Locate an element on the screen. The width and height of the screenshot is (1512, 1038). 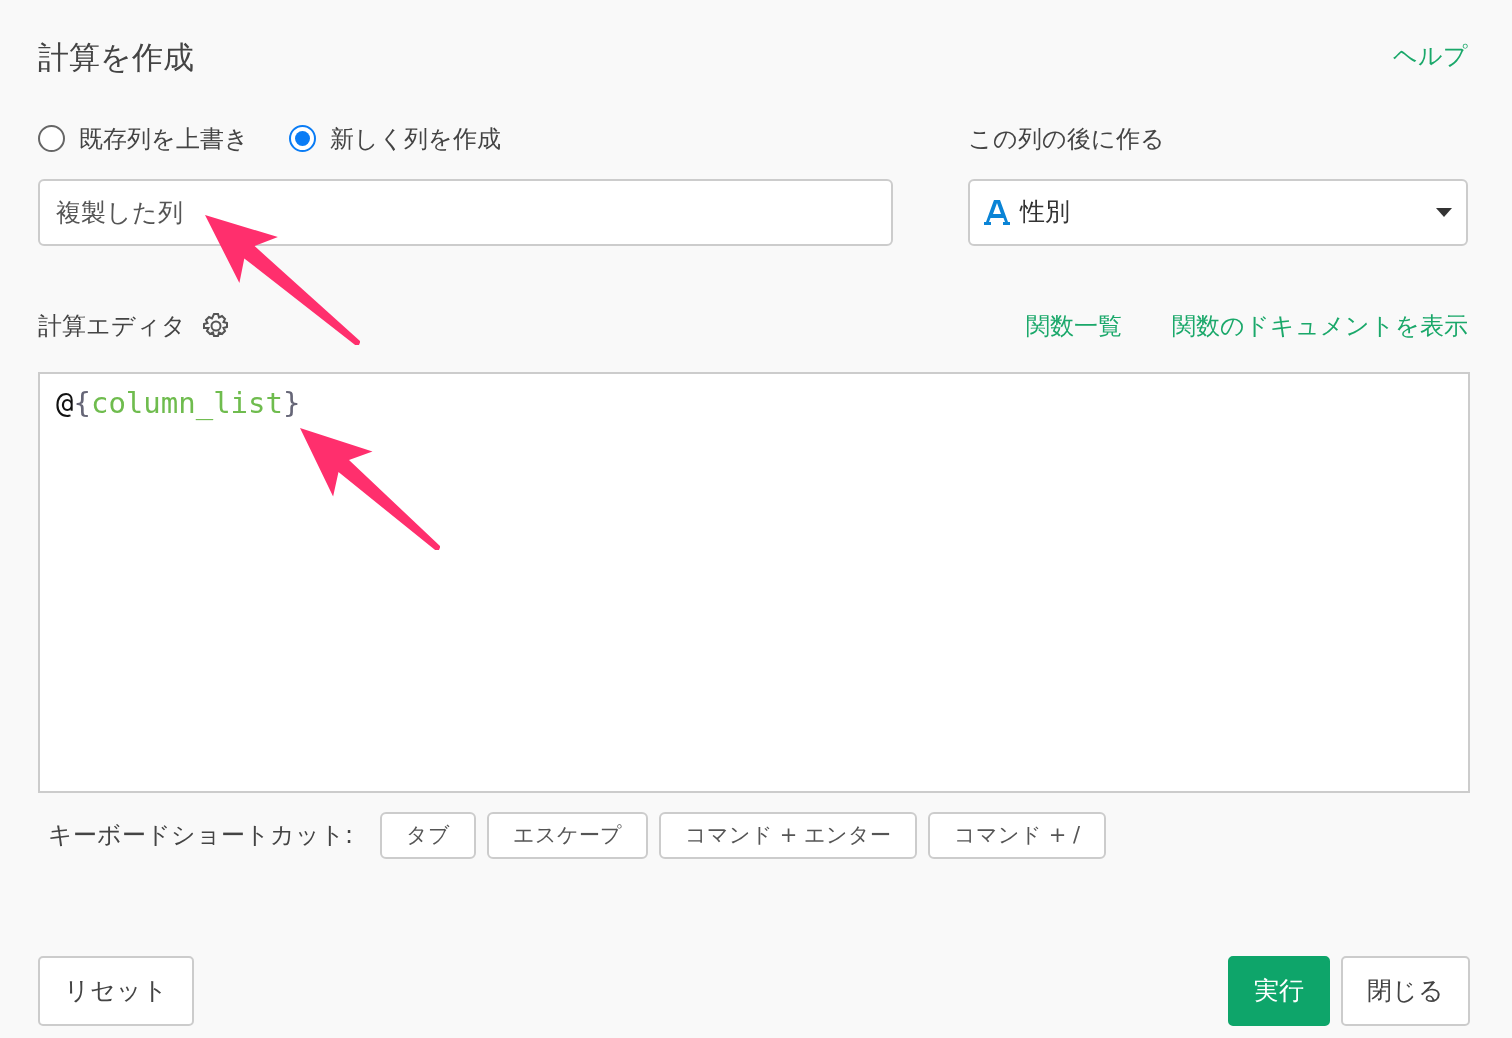
shortcut-key: コマンド + / is located at coordinates (1017, 835).